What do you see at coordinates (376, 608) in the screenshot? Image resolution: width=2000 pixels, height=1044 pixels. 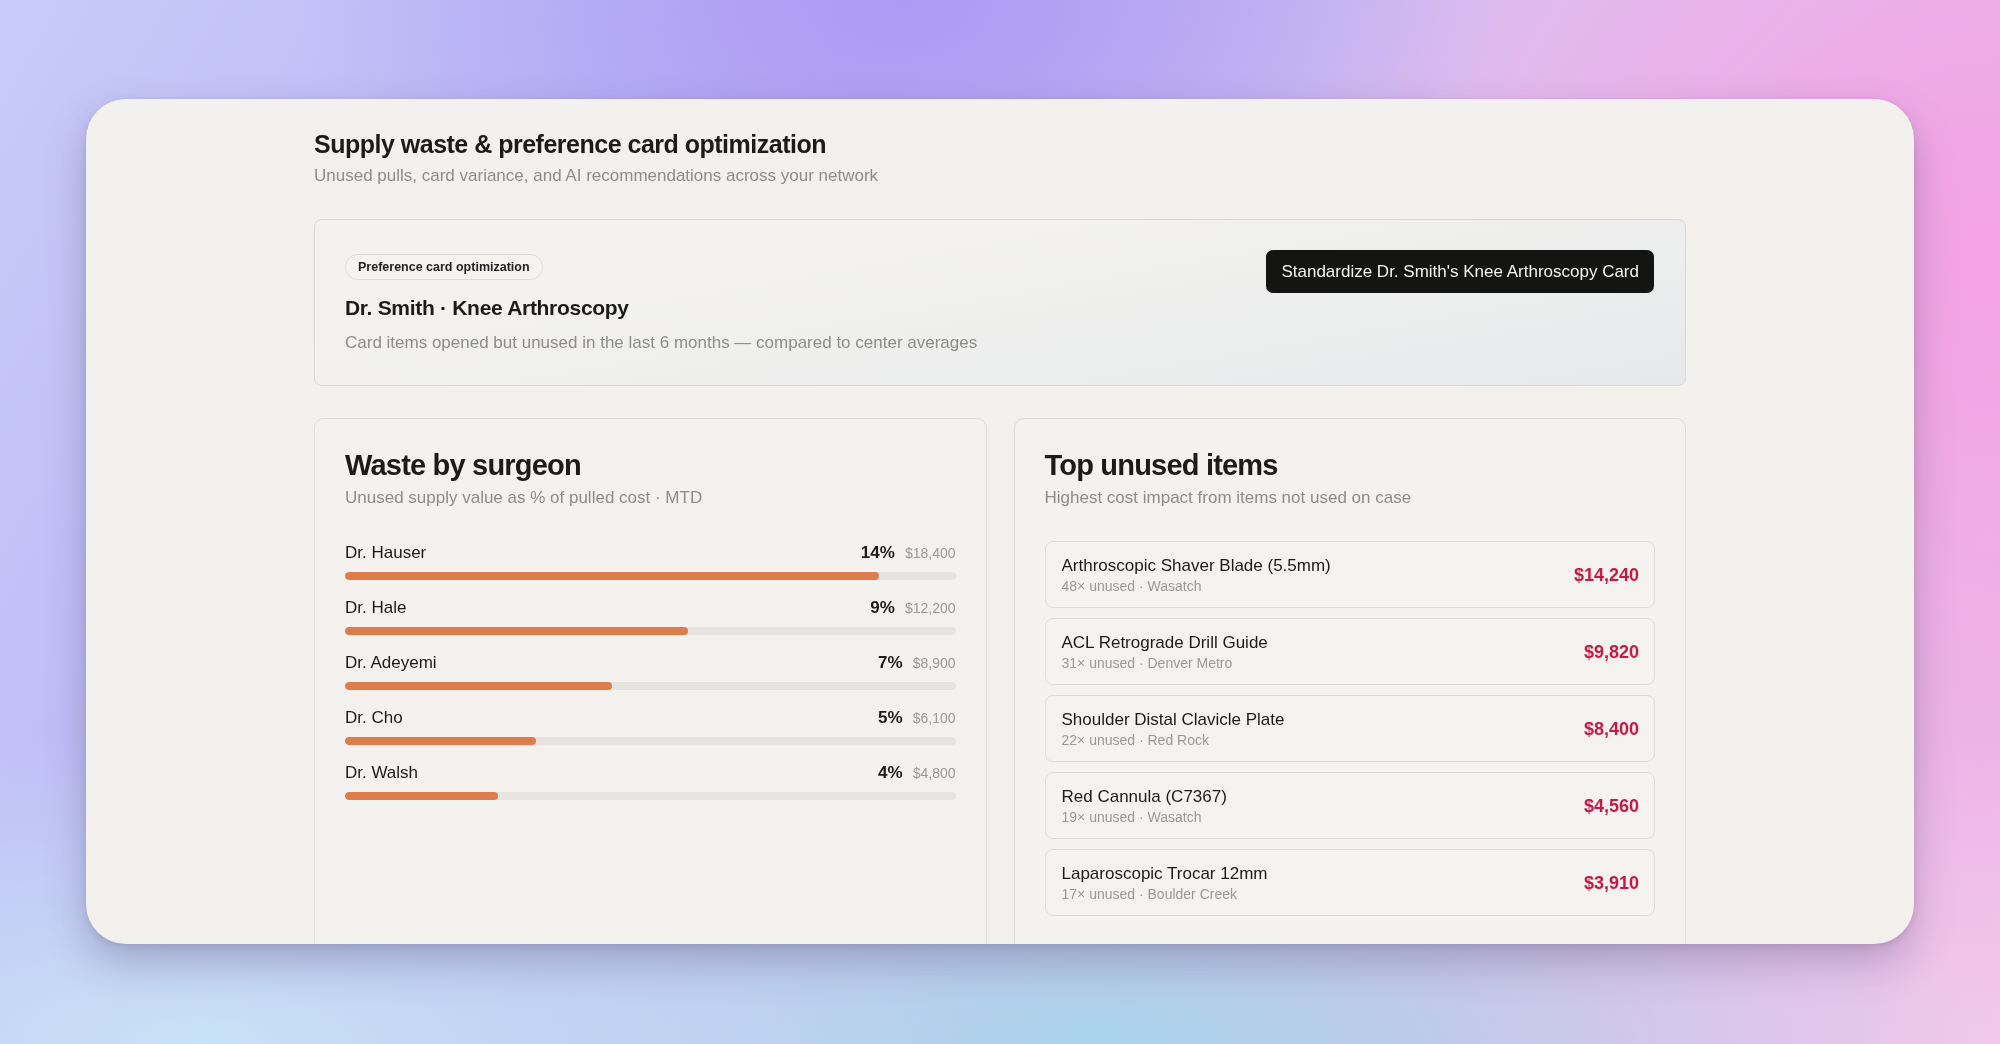 I see `surgeon-name: Dr. Hale` at bounding box center [376, 608].